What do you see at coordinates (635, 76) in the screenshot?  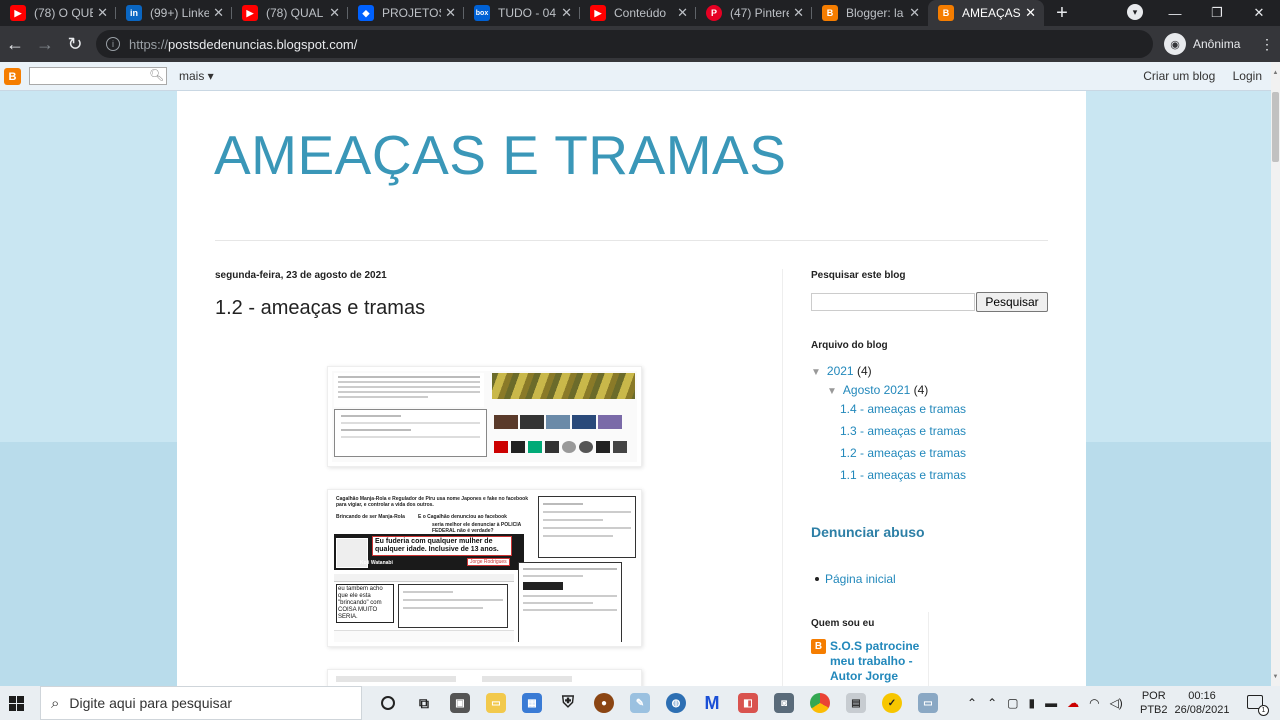 I see `blogger-navbar: B 🔍︎ mais ▾ Criar um blog Login` at bounding box center [635, 76].